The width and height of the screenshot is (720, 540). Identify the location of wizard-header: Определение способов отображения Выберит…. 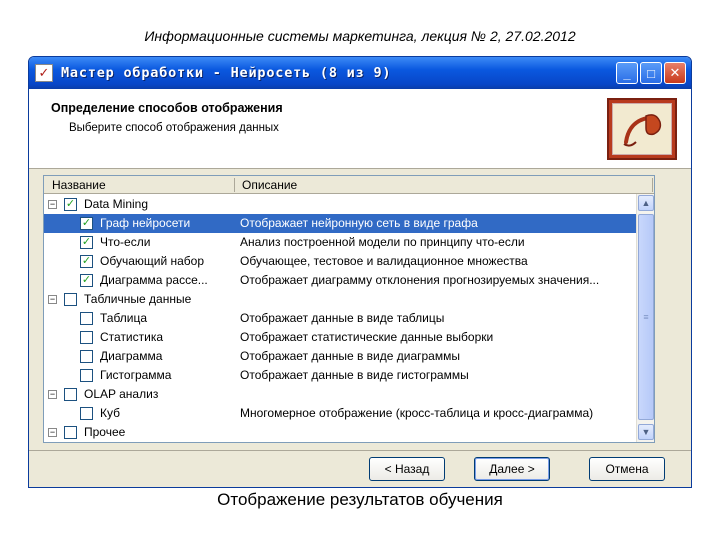
(360, 129).